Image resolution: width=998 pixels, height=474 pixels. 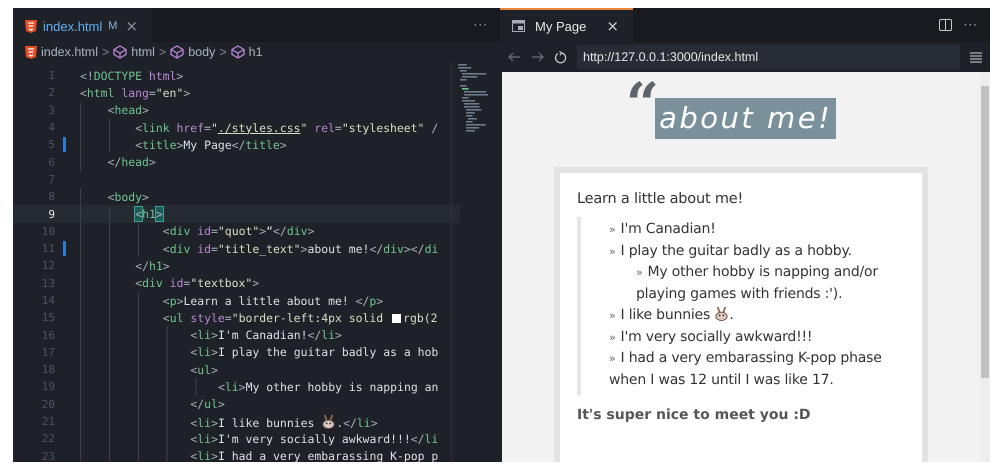 I want to click on code-line: <body>, so click(x=128, y=197).